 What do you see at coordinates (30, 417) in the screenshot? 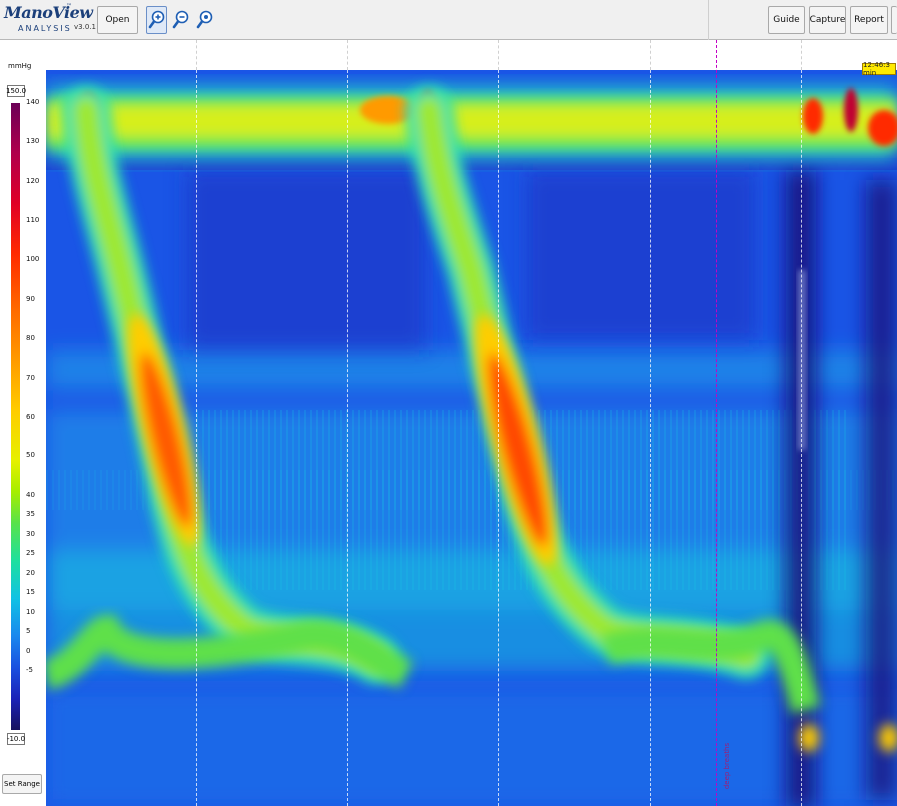
I see `scale-tick-label: 60` at bounding box center [30, 417].